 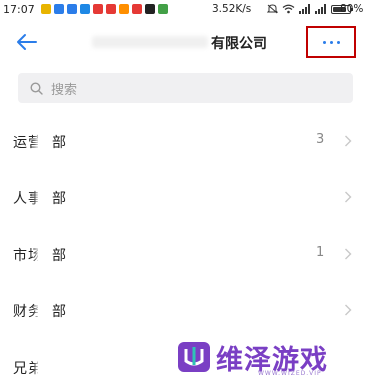 What do you see at coordinates (182, 311) in the screenshot?
I see `list-item: 财务 部` at bounding box center [182, 311].